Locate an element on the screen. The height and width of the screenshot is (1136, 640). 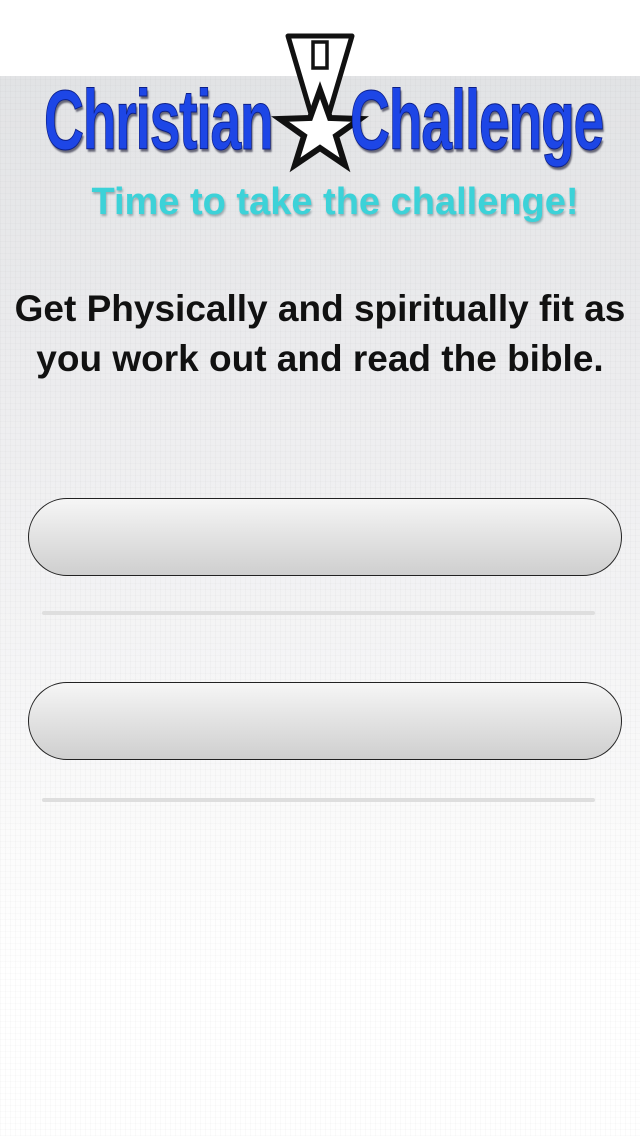
logo-word-christian: Christian is located at coordinates (159, 120).